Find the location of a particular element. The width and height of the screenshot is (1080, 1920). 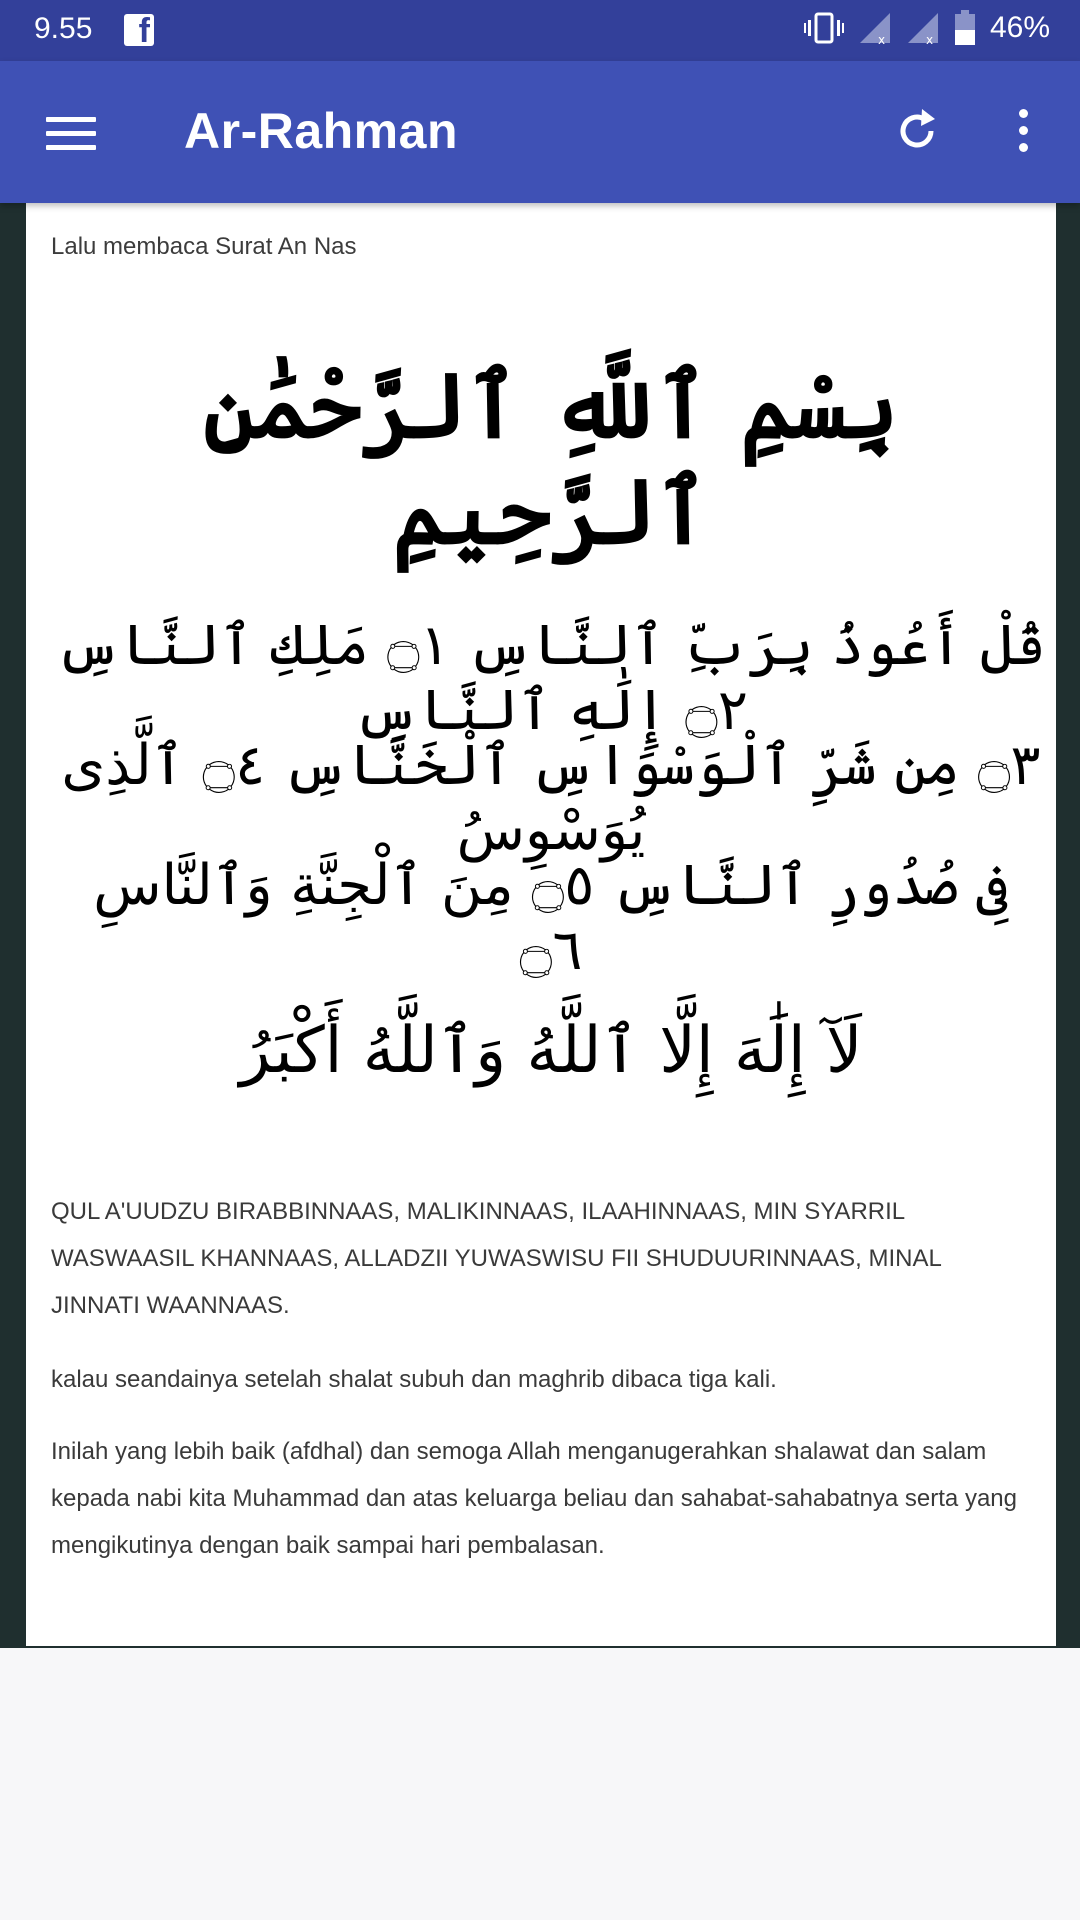

facebook-icon: f is located at coordinates (139, 30).